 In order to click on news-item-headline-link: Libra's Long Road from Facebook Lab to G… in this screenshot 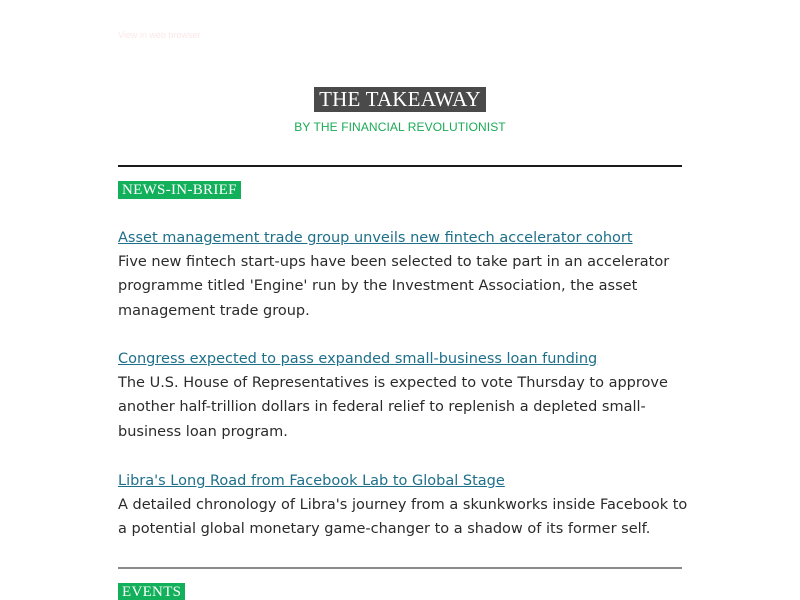, I will do `click(403, 481)`.